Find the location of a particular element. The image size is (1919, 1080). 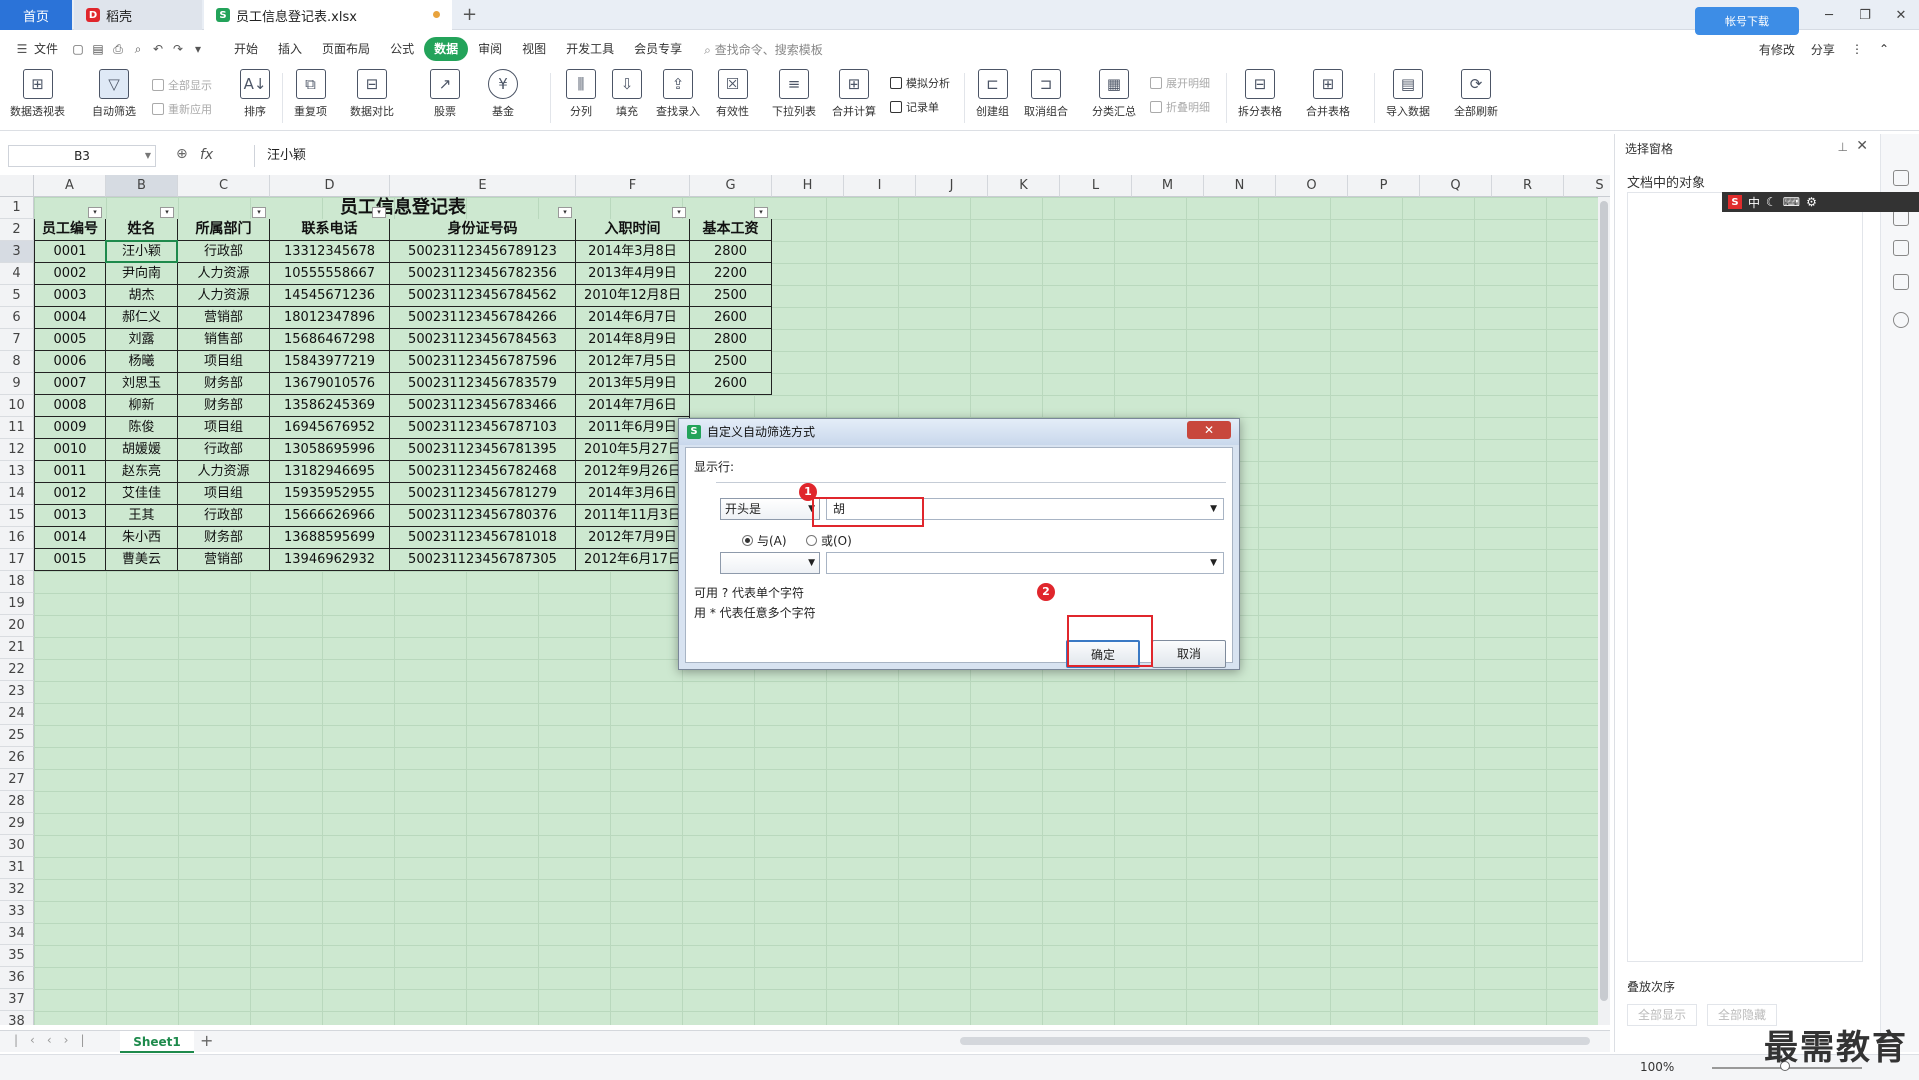

table-cell: 朱小西 is located at coordinates (142, 538).